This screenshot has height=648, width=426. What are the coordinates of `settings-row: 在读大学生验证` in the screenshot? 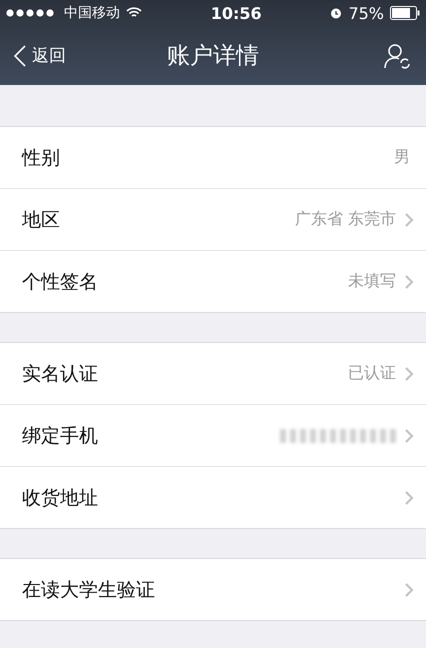 It's located at (213, 589).